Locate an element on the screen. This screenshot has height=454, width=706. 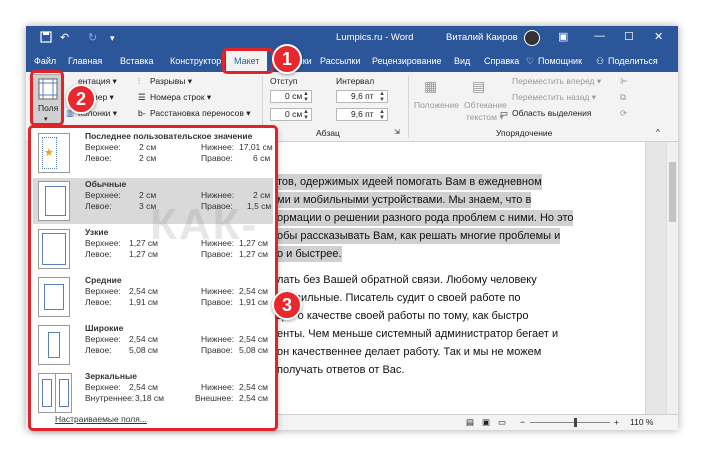
highlight-margins-button is located at coordinates (47, 98).